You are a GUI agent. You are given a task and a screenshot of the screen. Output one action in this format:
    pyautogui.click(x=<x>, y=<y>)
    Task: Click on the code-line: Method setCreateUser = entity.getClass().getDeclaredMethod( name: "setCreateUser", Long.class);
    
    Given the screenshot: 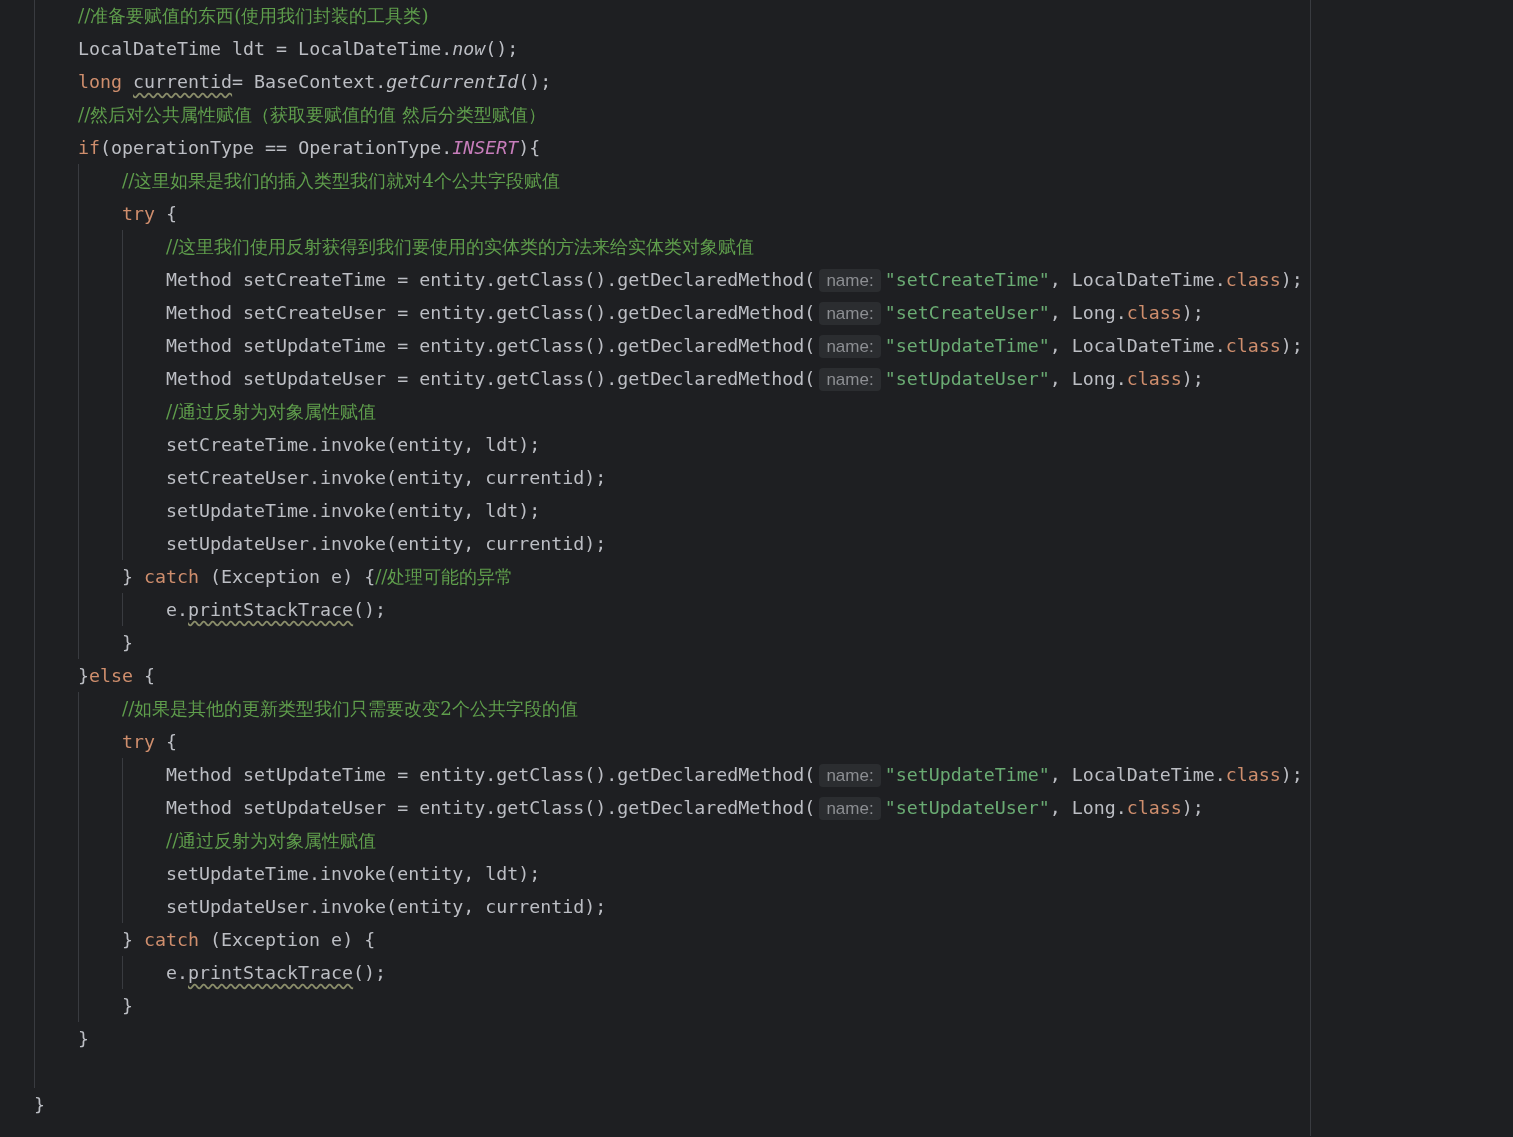 What is the action you would take?
    pyautogui.click(x=685, y=314)
    